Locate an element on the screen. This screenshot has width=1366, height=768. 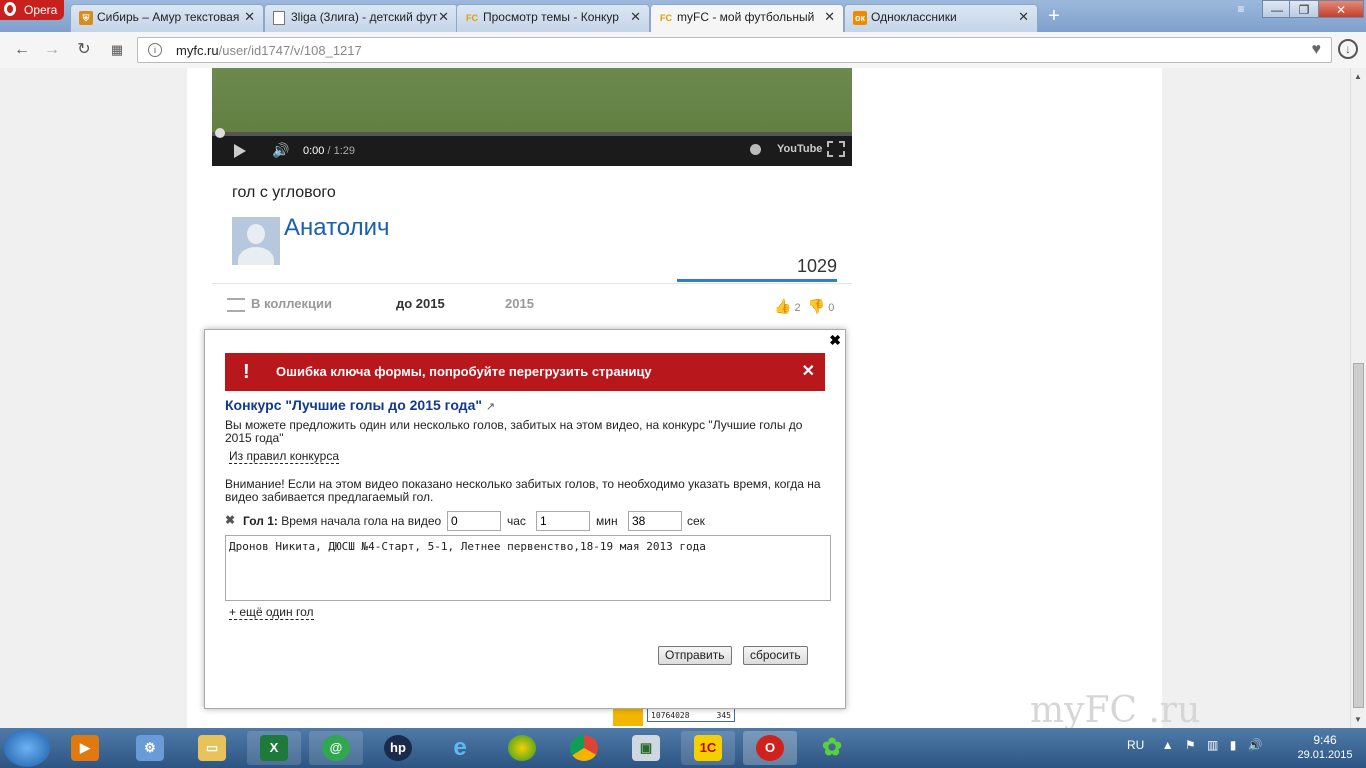
taskbar-excel: X is located at coordinates (274, 748).